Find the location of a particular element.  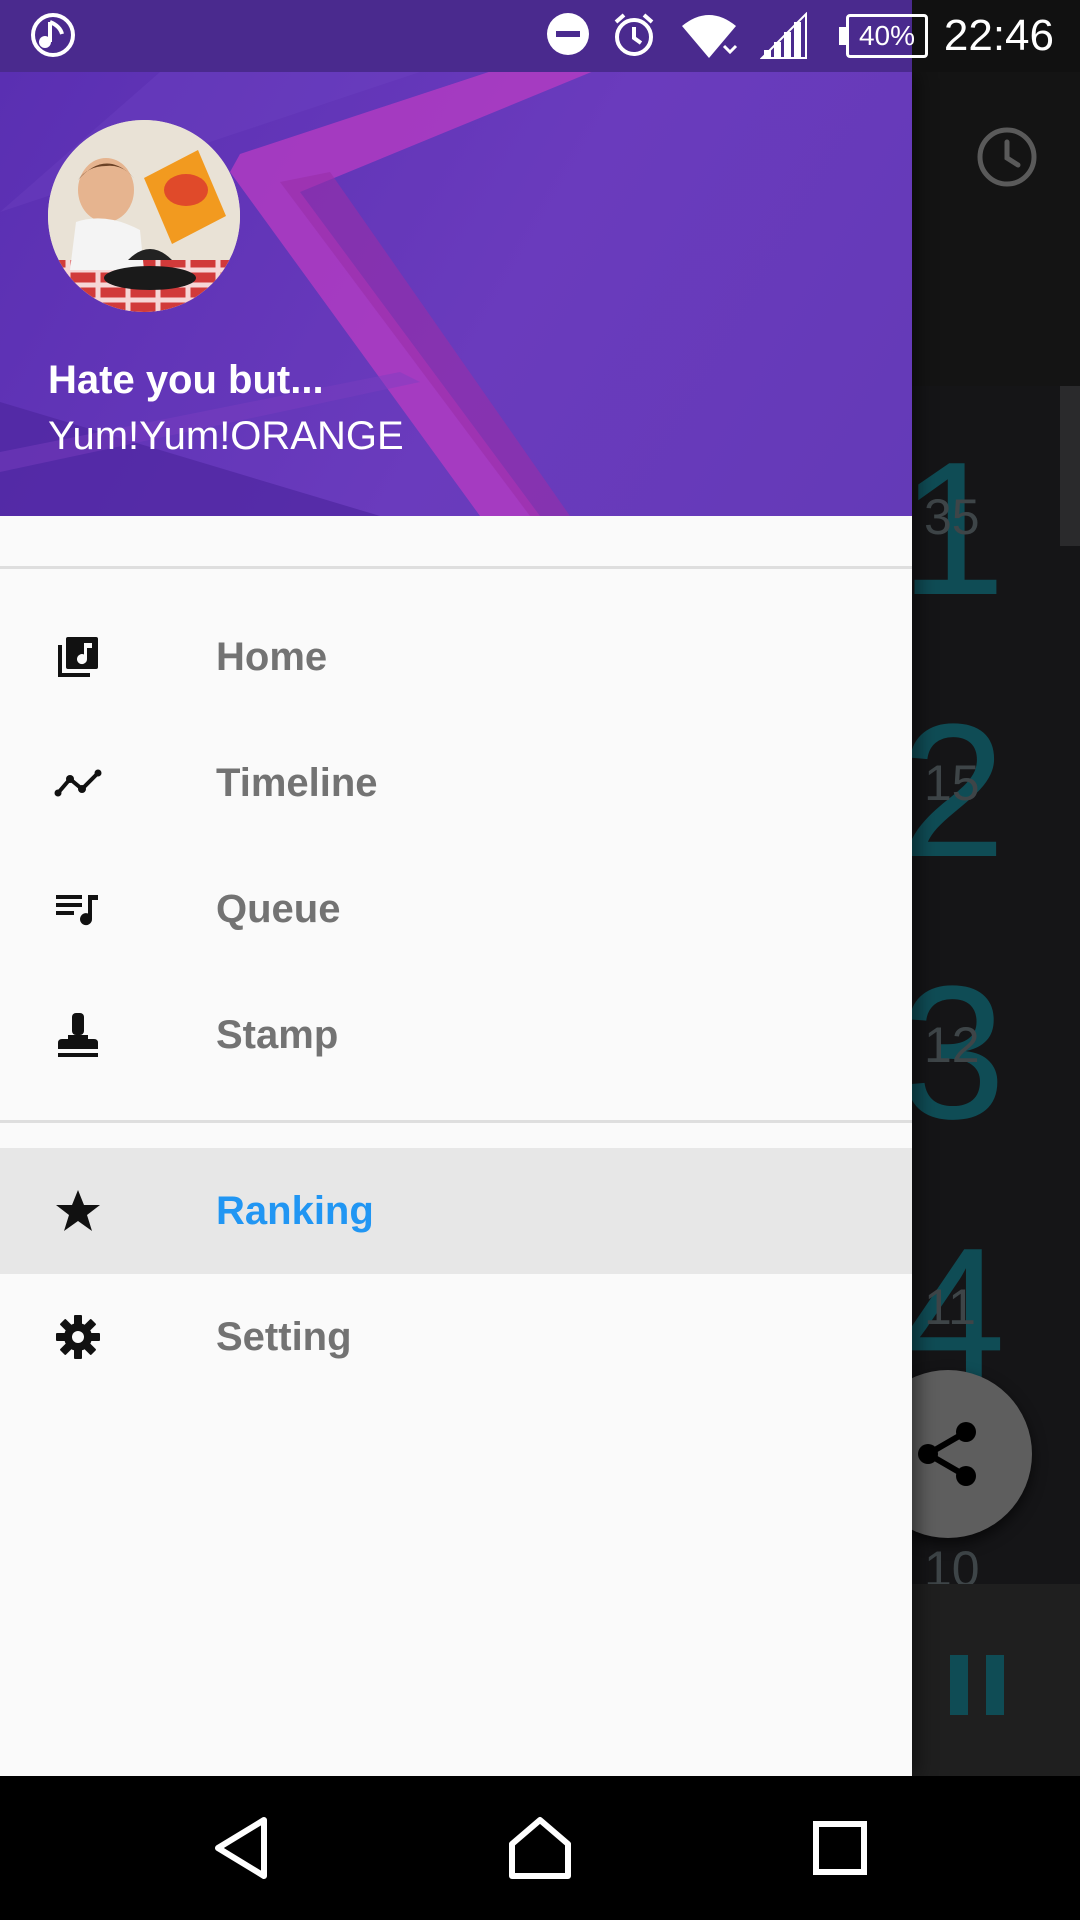

rank-count: 35 is located at coordinates (952, 517).